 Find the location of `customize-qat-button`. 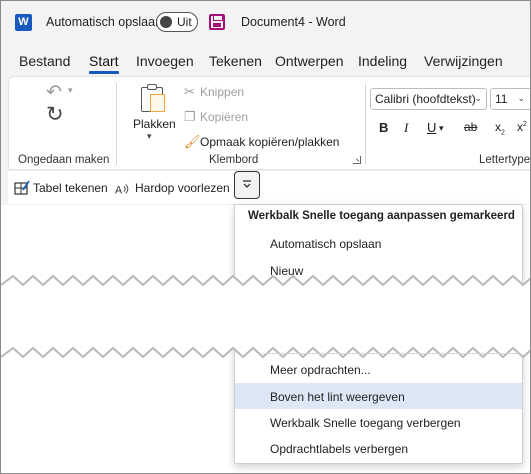

customize-qat-button is located at coordinates (247, 185).